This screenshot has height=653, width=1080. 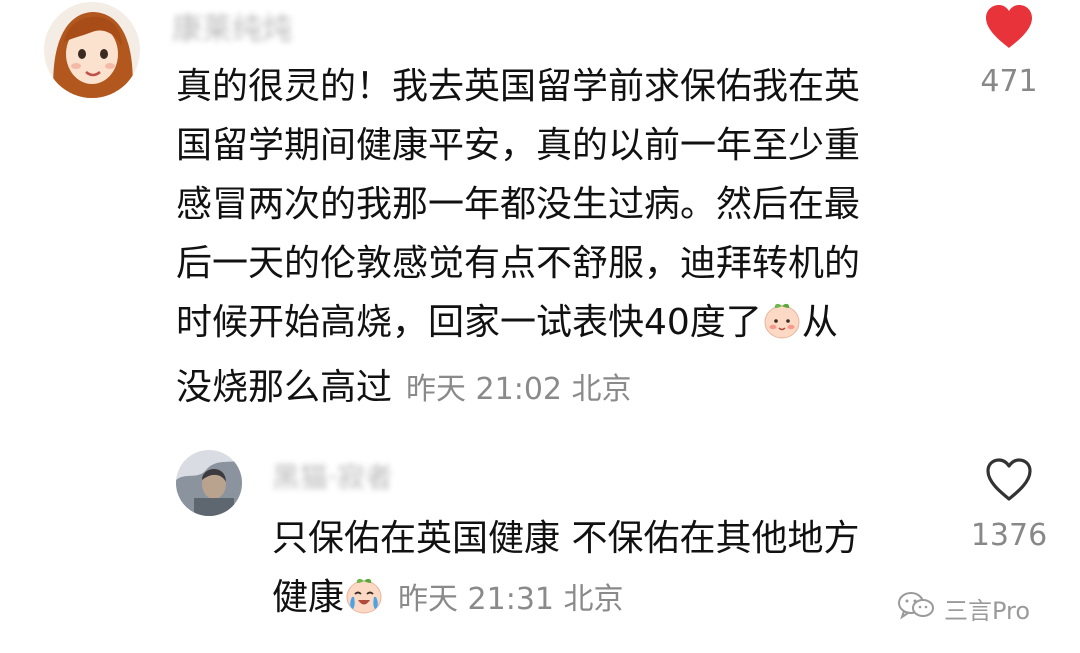 What do you see at coordinates (566, 538) in the screenshot?
I see `comment-line: 只保佑在英国健康 不保佑在其他地方` at bounding box center [566, 538].